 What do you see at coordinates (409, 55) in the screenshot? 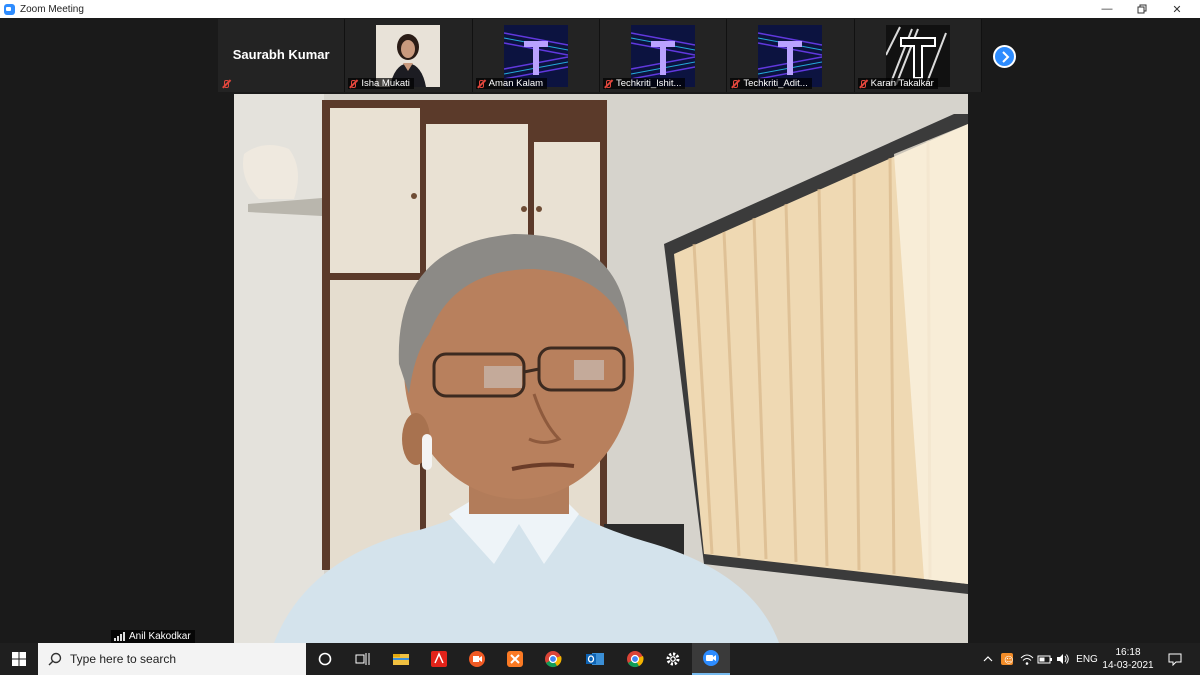
I see `participant-tile: Isha Mukati` at bounding box center [409, 55].